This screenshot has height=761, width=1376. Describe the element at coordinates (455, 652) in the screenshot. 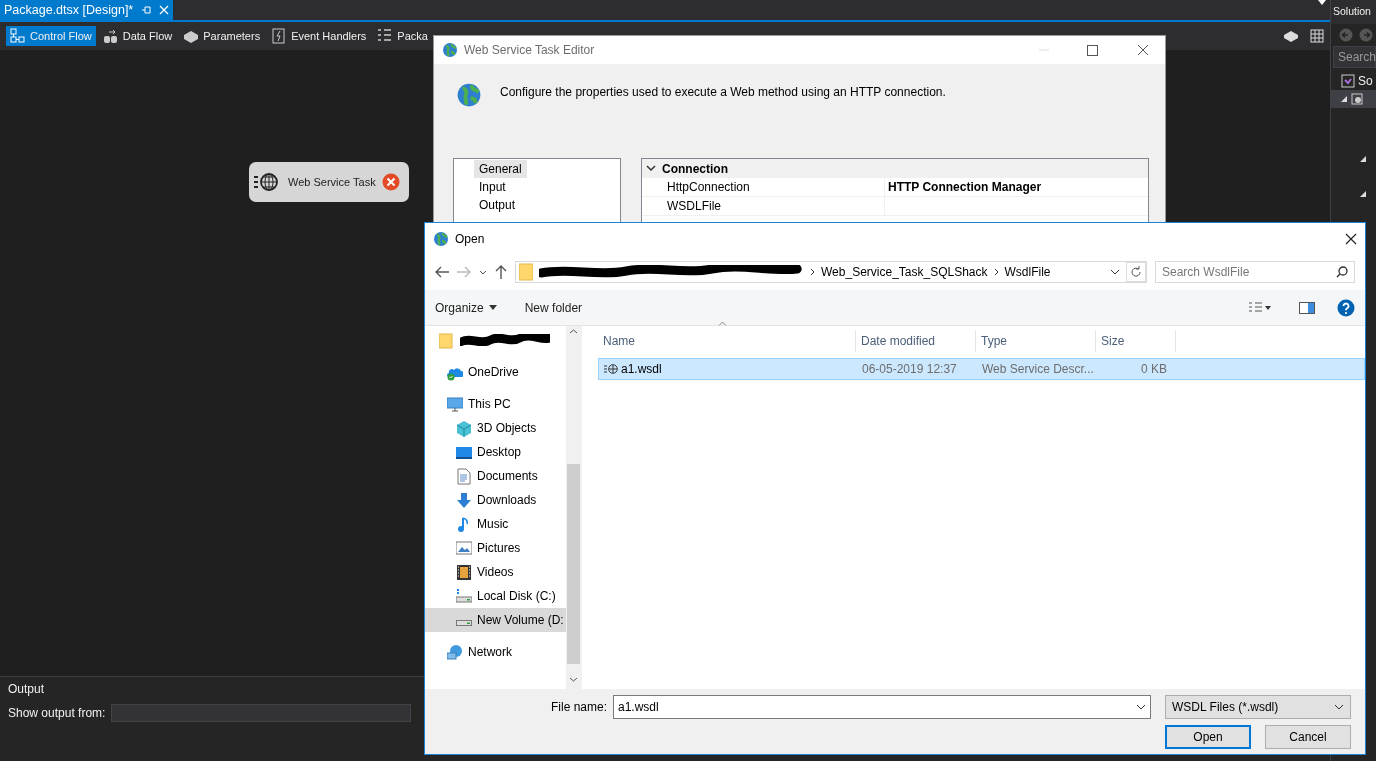

I see `network-icon` at that location.